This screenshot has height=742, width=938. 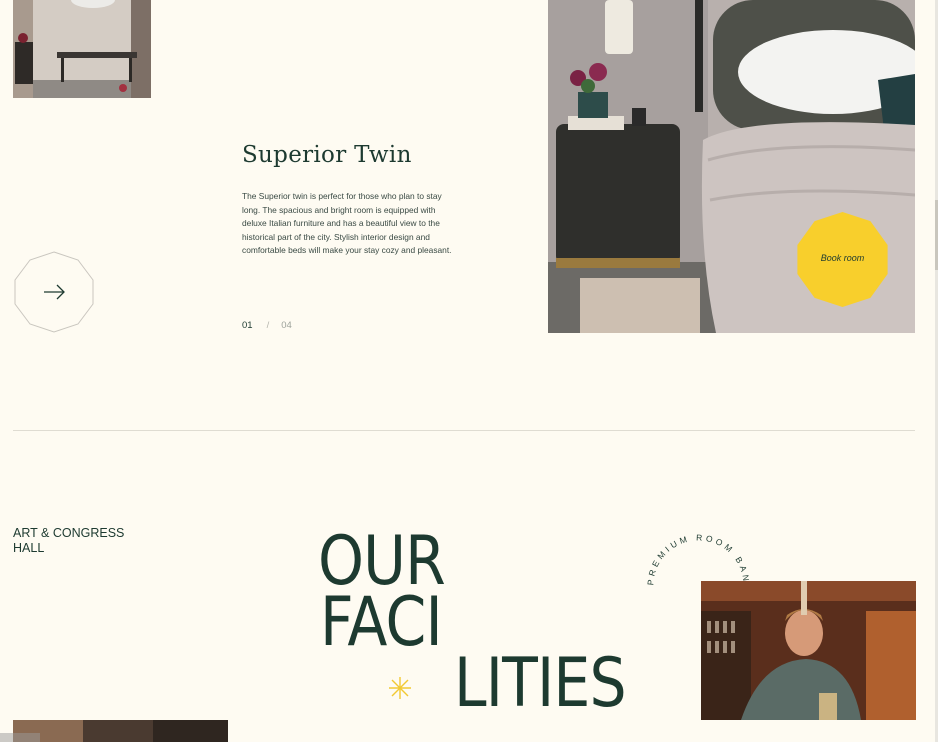 I want to click on room-title: Superior Twin, so click(x=327, y=155).